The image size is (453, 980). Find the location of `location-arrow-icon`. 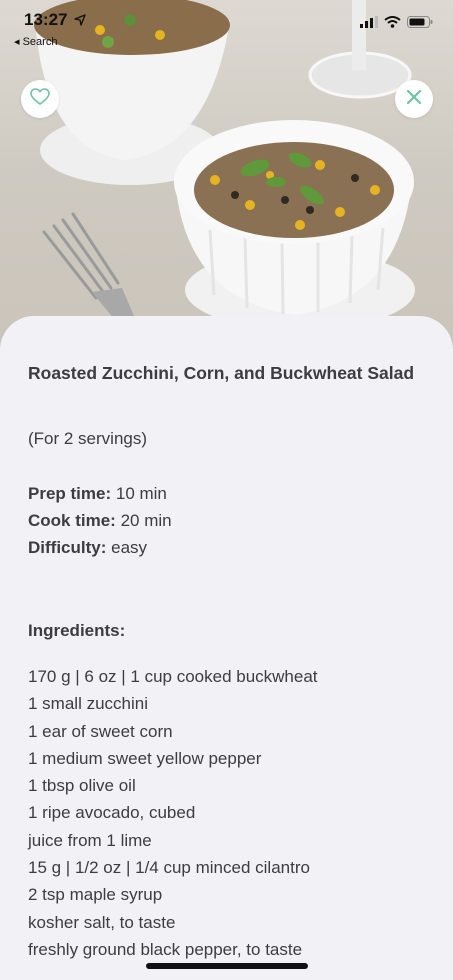

location-arrow-icon is located at coordinates (80, 22).